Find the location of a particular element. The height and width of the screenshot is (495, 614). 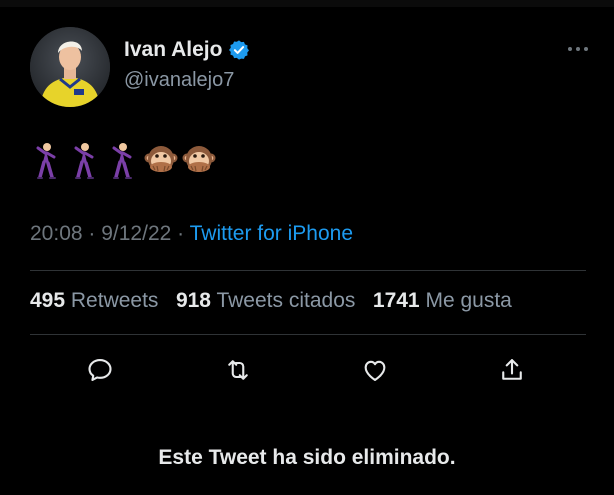

like-icon is located at coordinates (375, 370).